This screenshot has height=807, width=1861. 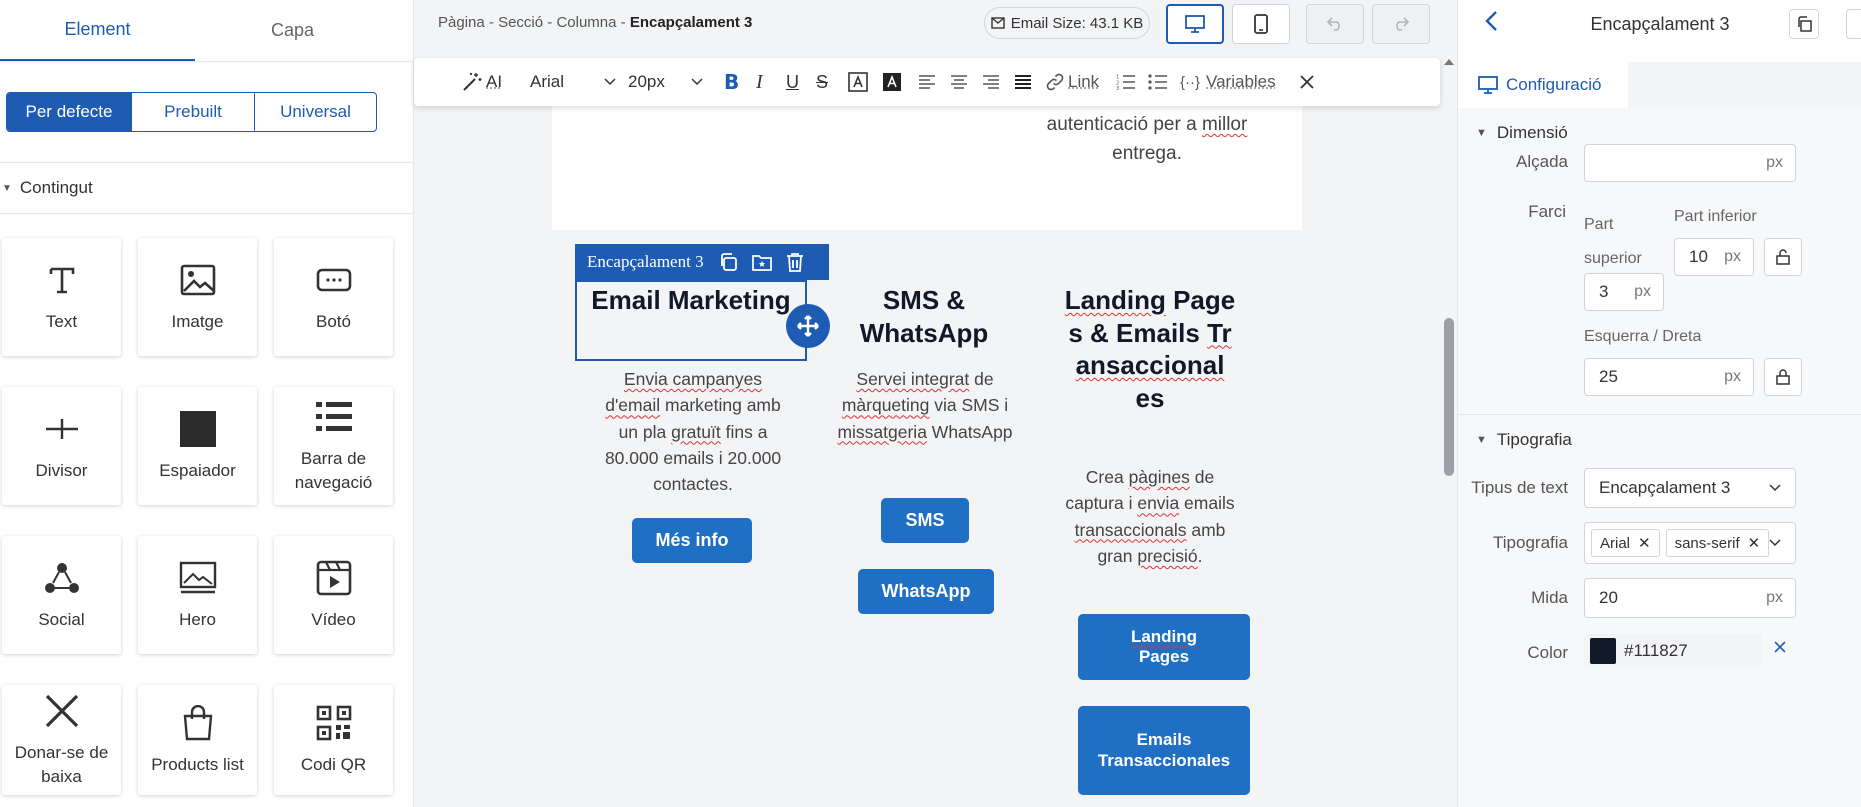 I want to click on undo-button, so click(x=1335, y=24).